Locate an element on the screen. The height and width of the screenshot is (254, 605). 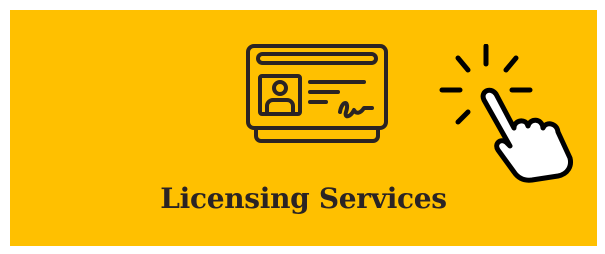
click-hand-icon is located at coordinates (506, 113).